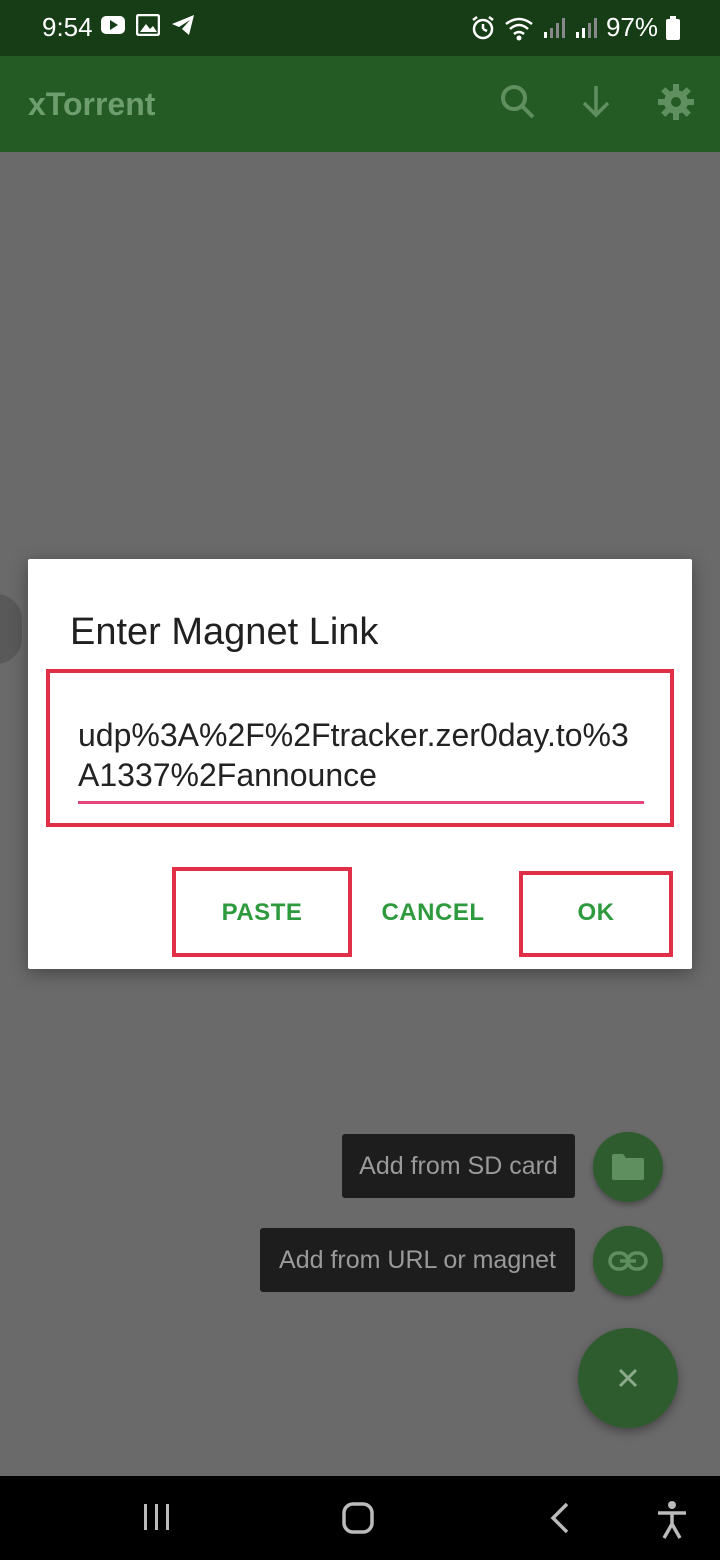 The width and height of the screenshot is (720, 1560). I want to click on add-from-sd-button, so click(628, 1167).